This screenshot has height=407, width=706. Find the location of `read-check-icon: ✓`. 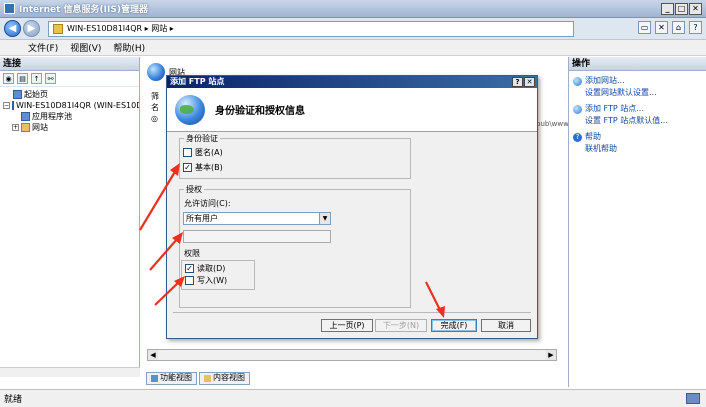

read-check-icon: ✓ is located at coordinates (189, 268).